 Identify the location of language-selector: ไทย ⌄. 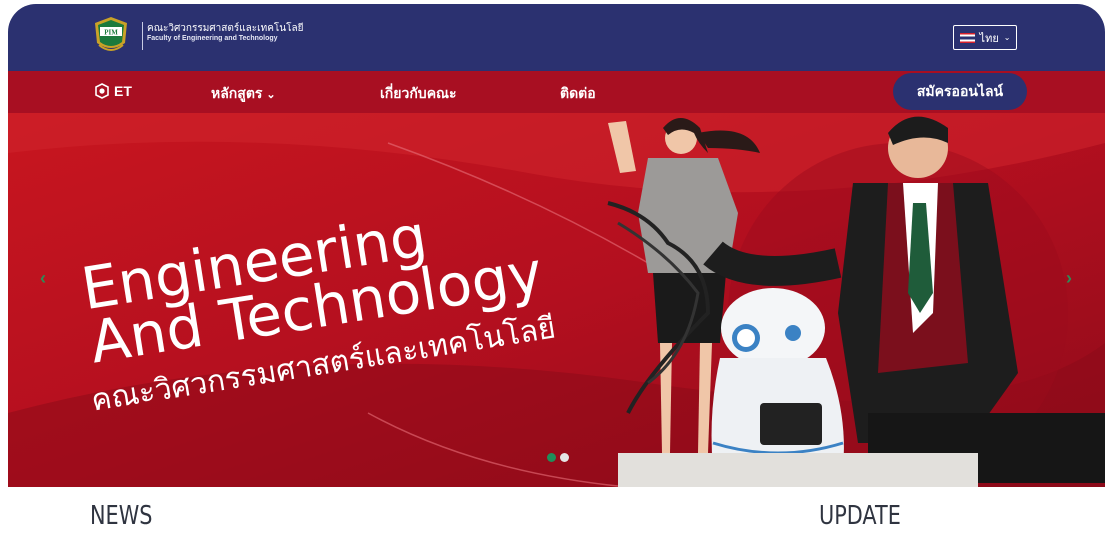
(985, 37).